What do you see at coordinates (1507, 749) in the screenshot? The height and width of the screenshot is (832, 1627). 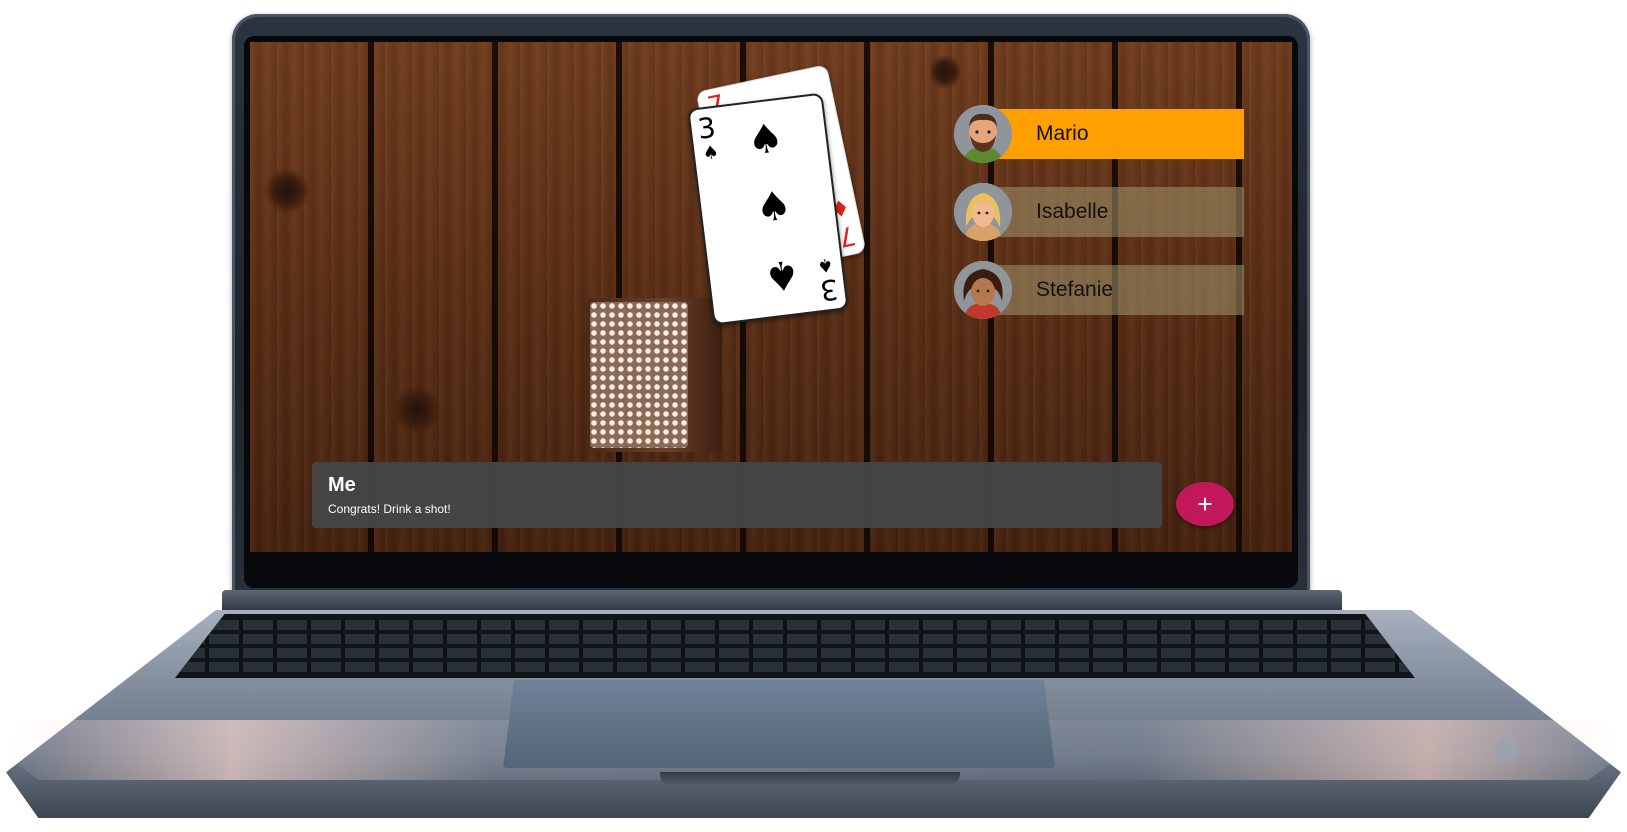 I see `power-button-icon` at bounding box center [1507, 749].